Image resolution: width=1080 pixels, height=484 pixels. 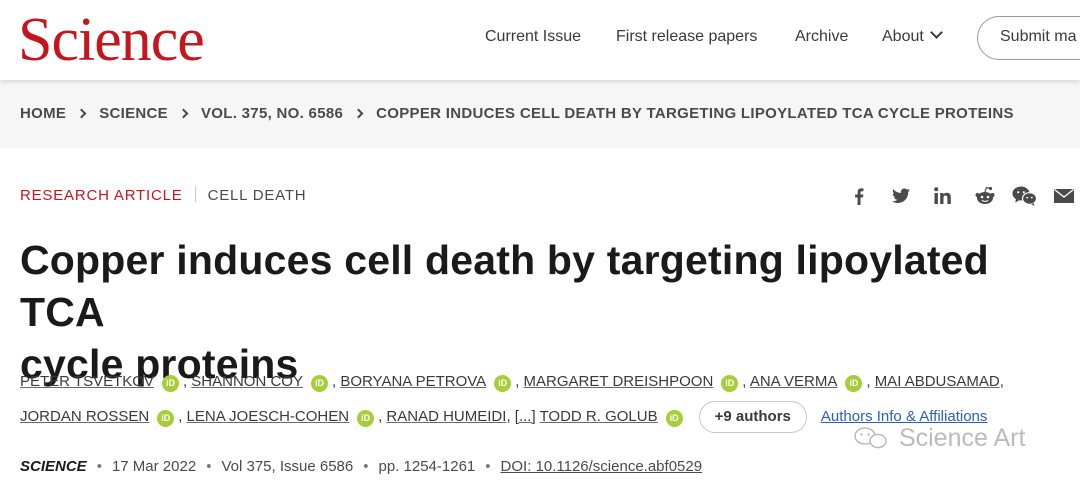 What do you see at coordinates (985, 196) in the screenshot?
I see `reddit-icon` at bounding box center [985, 196].